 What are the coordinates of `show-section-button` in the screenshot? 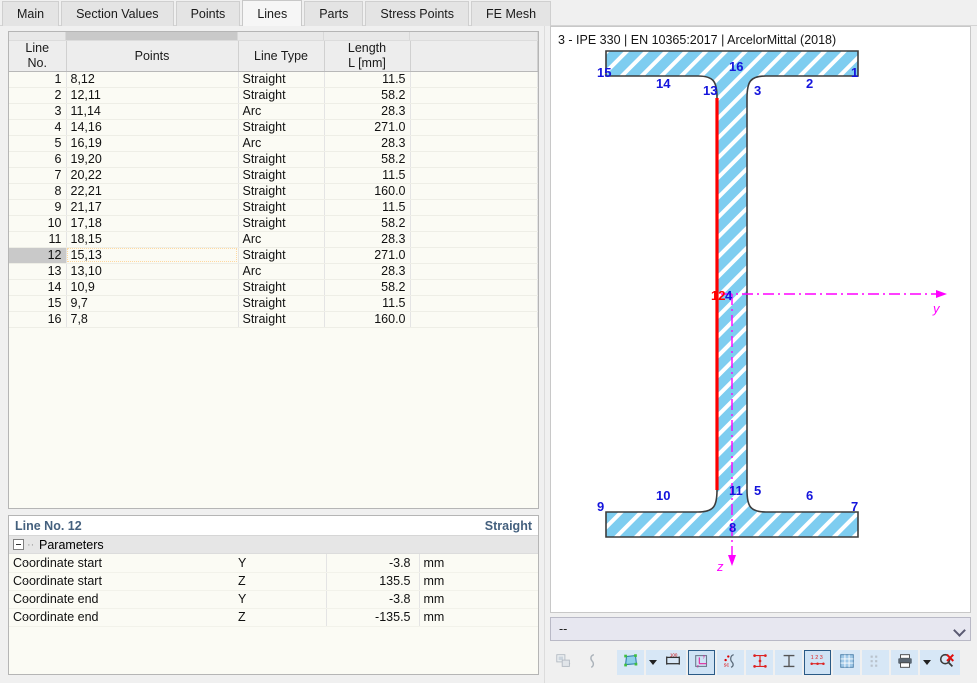 It's located at (788, 662).